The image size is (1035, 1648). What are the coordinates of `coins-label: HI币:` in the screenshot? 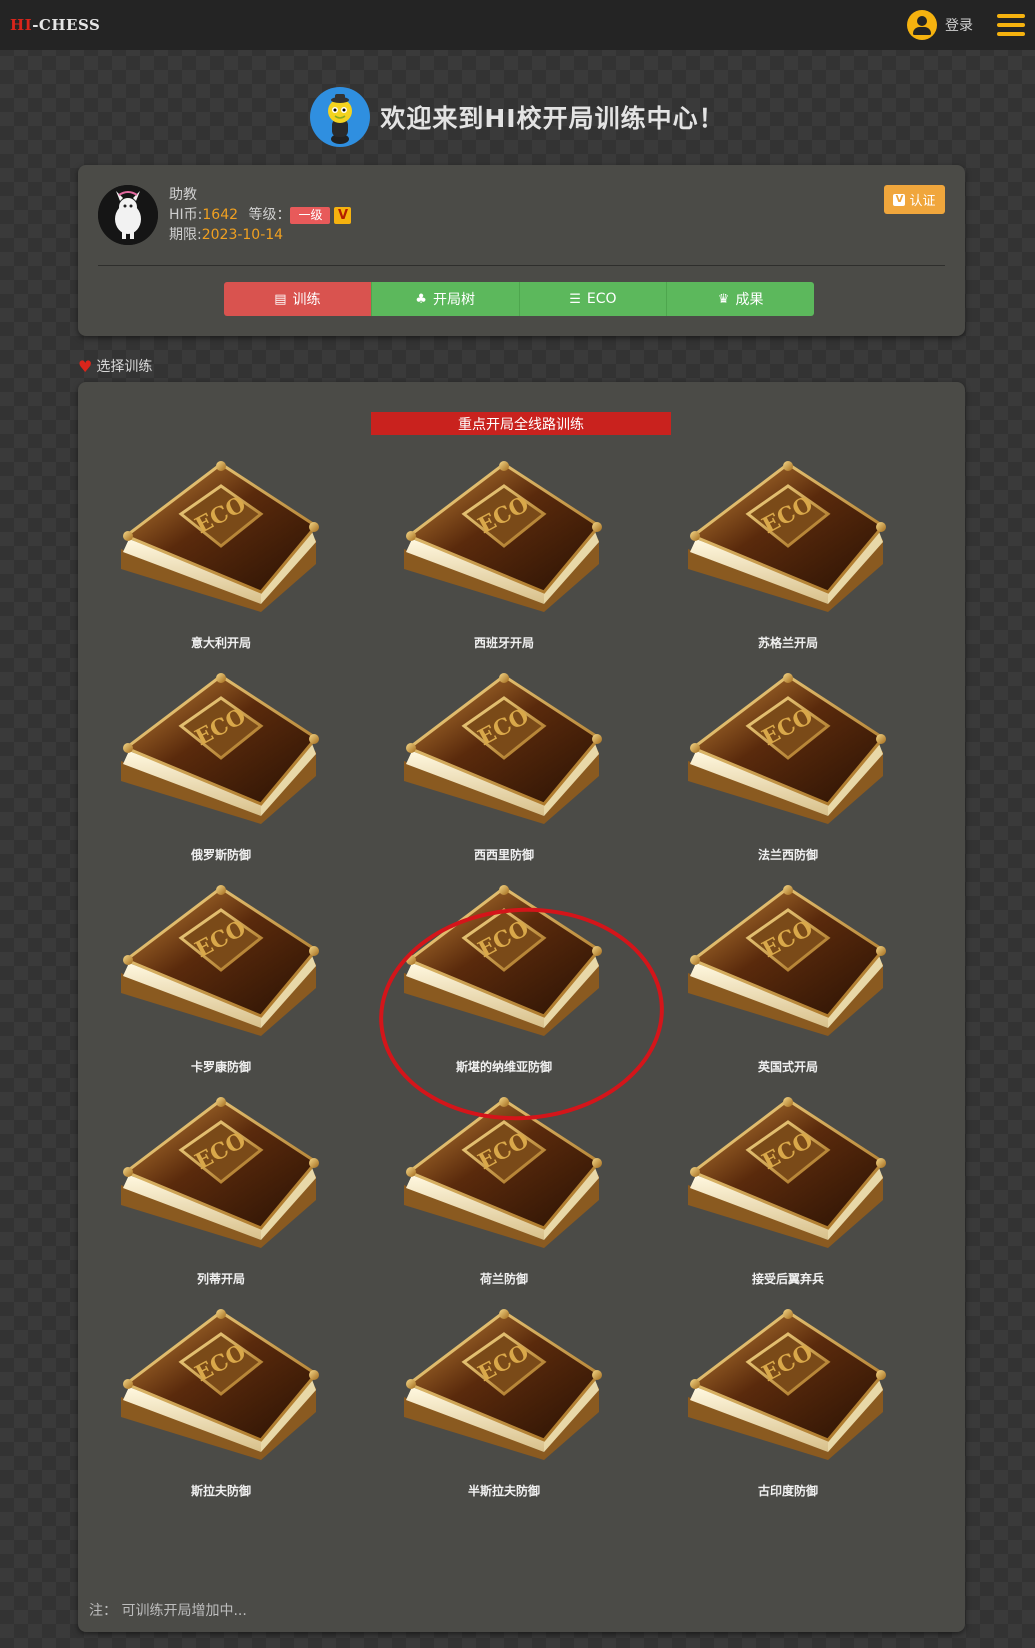 It's located at (186, 215).